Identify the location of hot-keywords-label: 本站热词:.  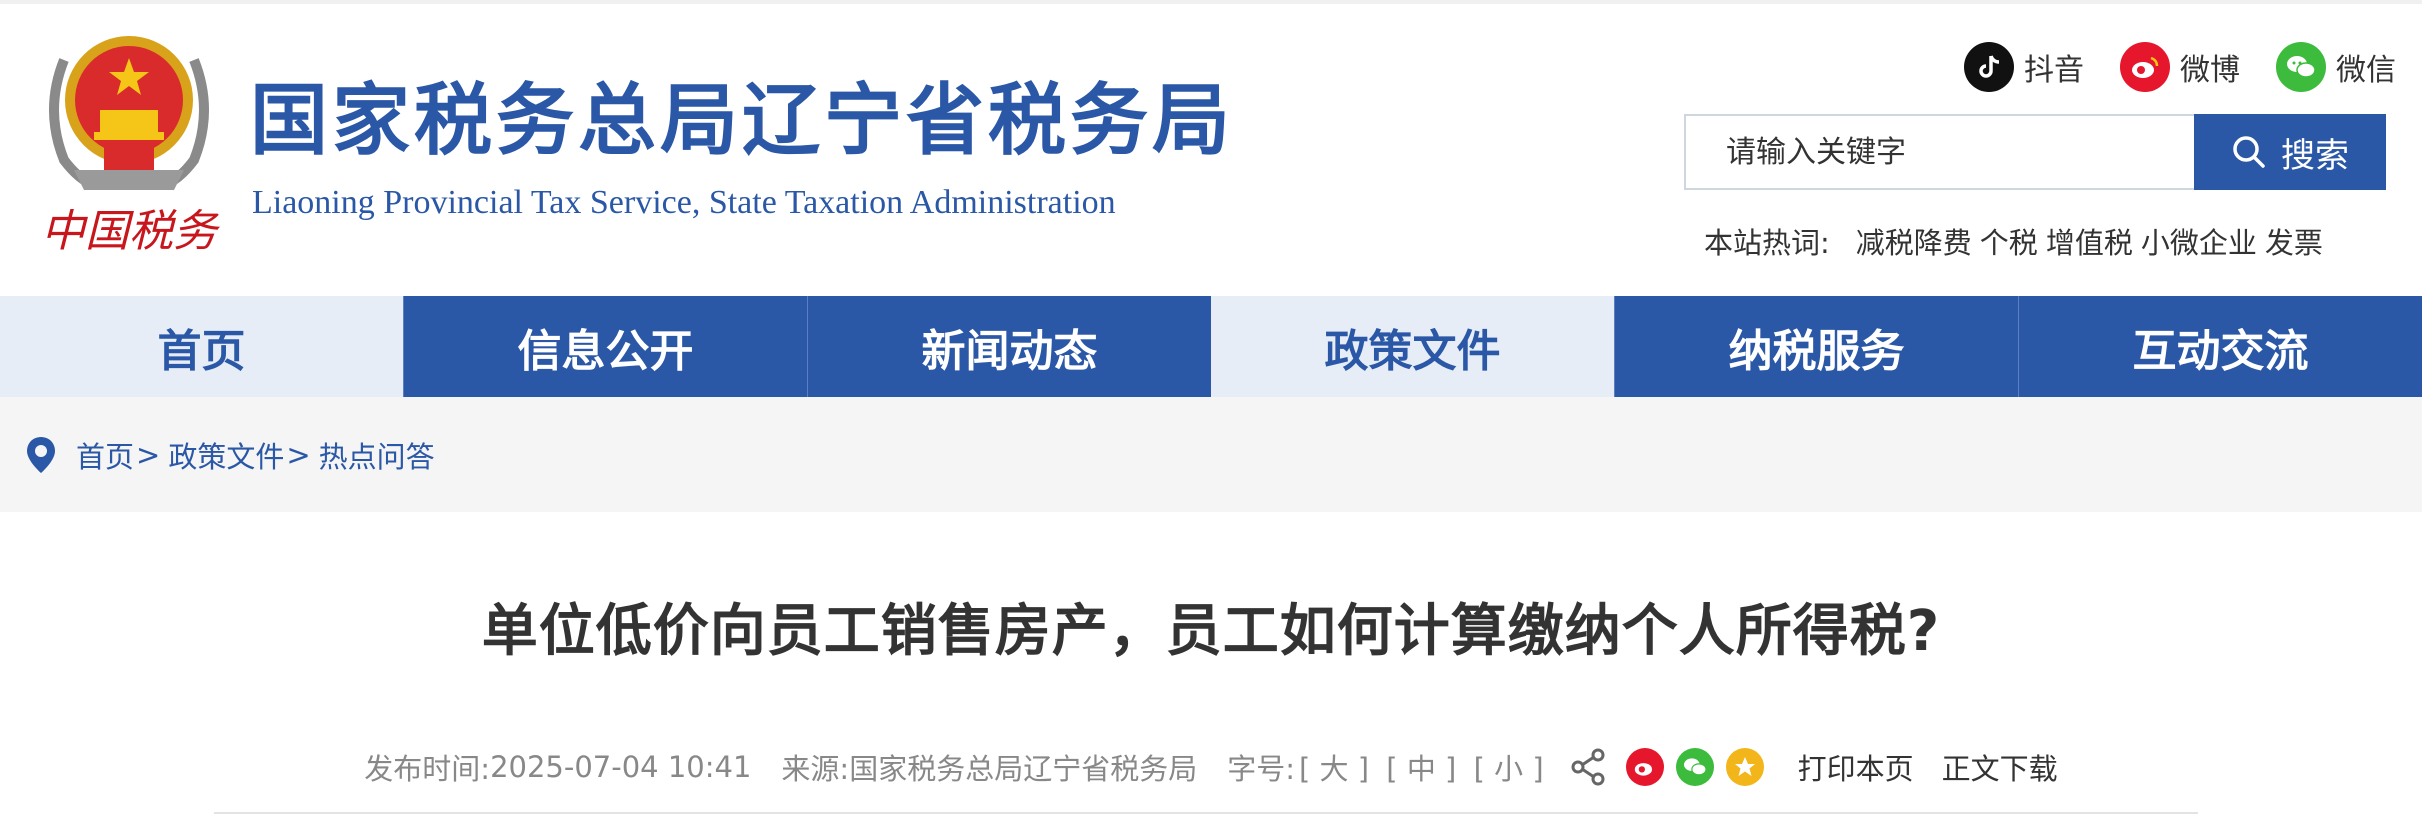
(1767, 243).